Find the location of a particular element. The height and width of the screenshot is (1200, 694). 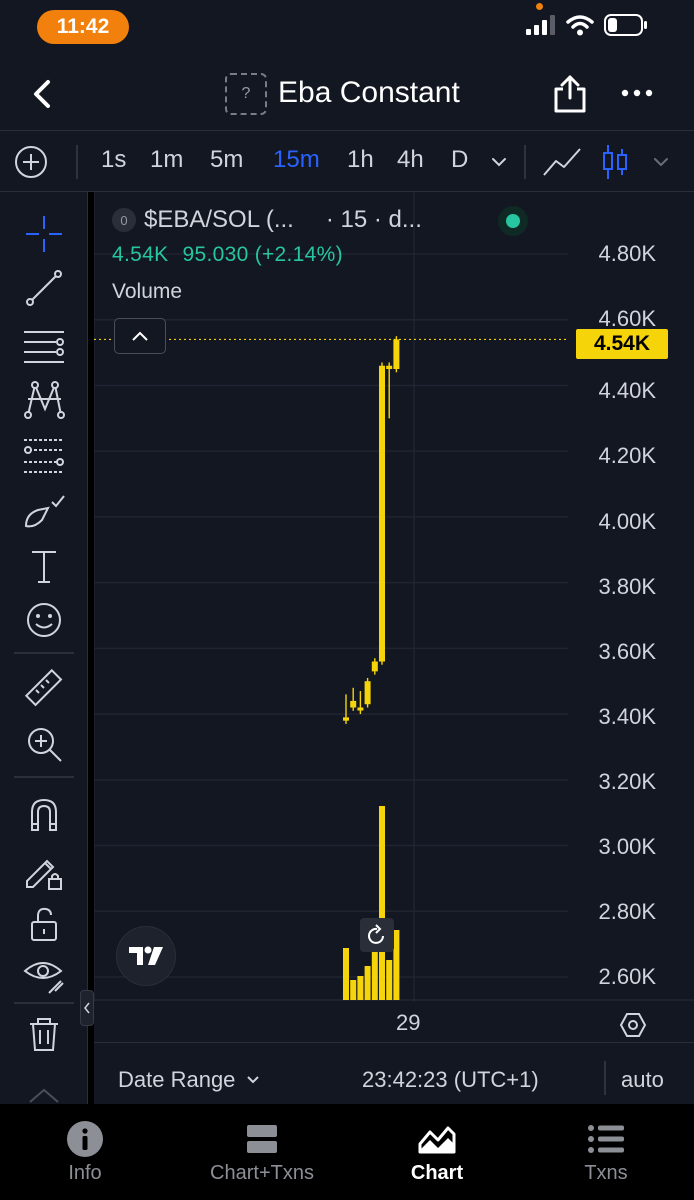

market-status-dot is located at coordinates (513, 221).